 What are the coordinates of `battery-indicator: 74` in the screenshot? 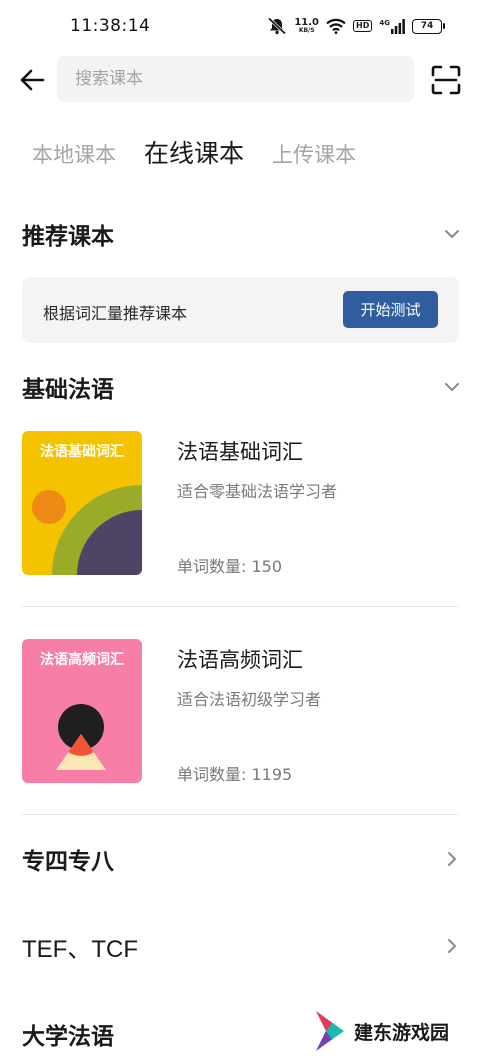 It's located at (428, 26).